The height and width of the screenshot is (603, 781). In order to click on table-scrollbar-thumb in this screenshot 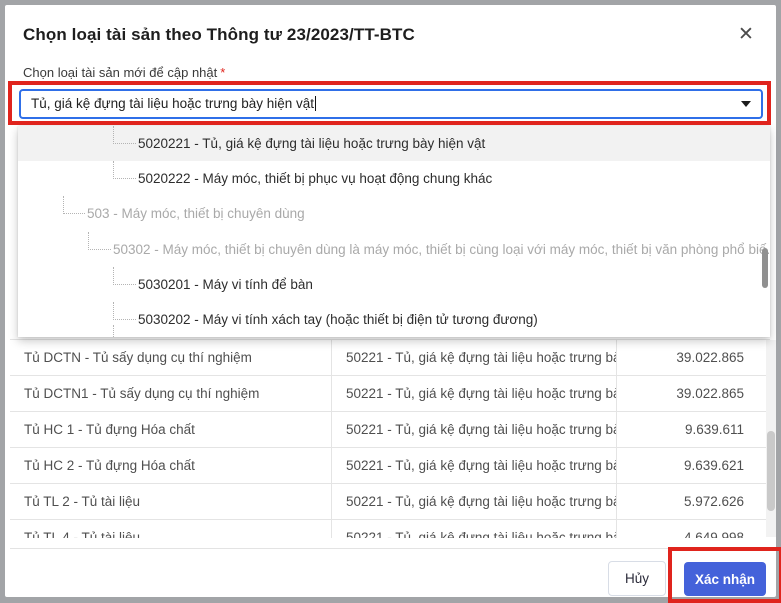, I will do `click(771, 471)`.